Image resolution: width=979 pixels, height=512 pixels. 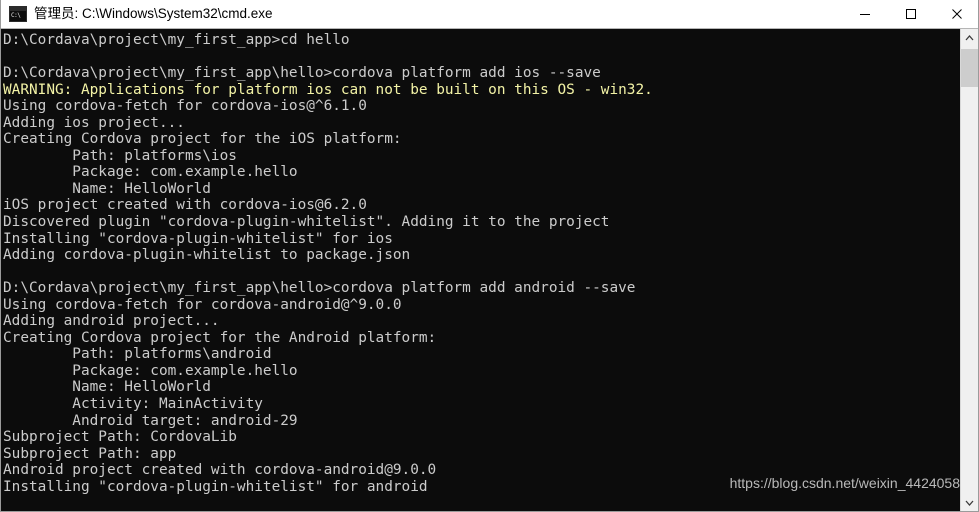 What do you see at coordinates (969, 68) in the screenshot?
I see `scrollbar-thumb` at bounding box center [969, 68].